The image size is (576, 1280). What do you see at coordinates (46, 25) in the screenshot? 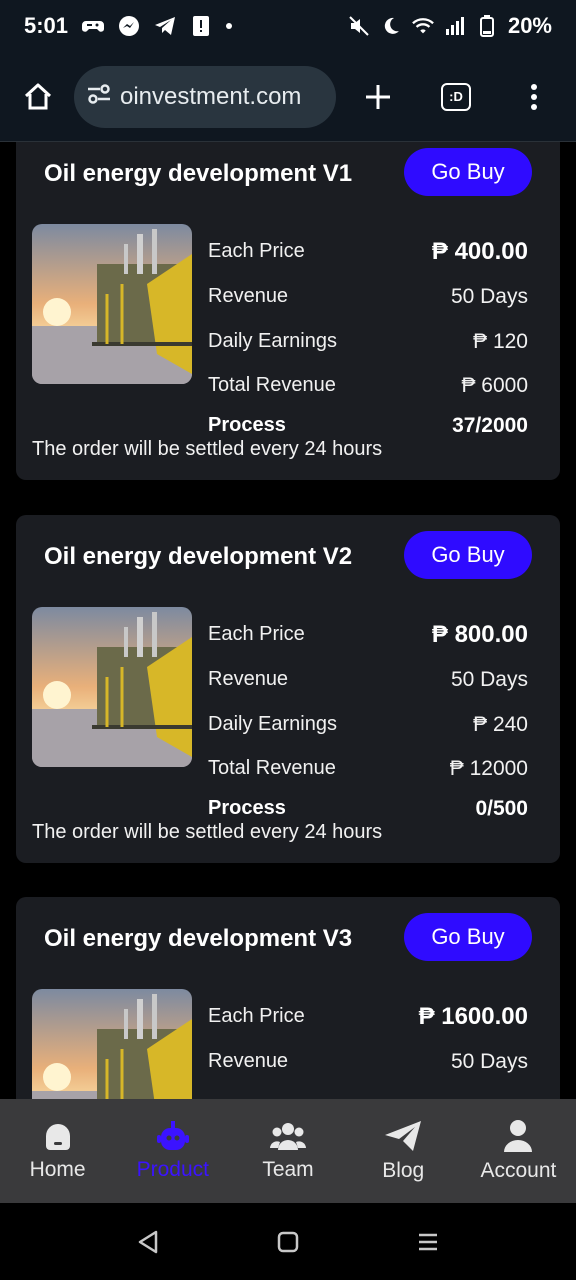
I see `status-time: 5:01` at bounding box center [46, 25].